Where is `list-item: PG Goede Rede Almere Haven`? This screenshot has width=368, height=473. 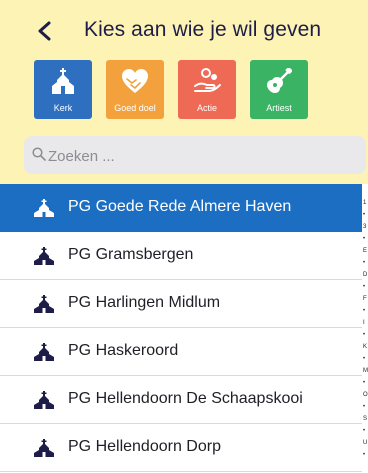 list-item: PG Goede Rede Almere Haven is located at coordinates (181, 208).